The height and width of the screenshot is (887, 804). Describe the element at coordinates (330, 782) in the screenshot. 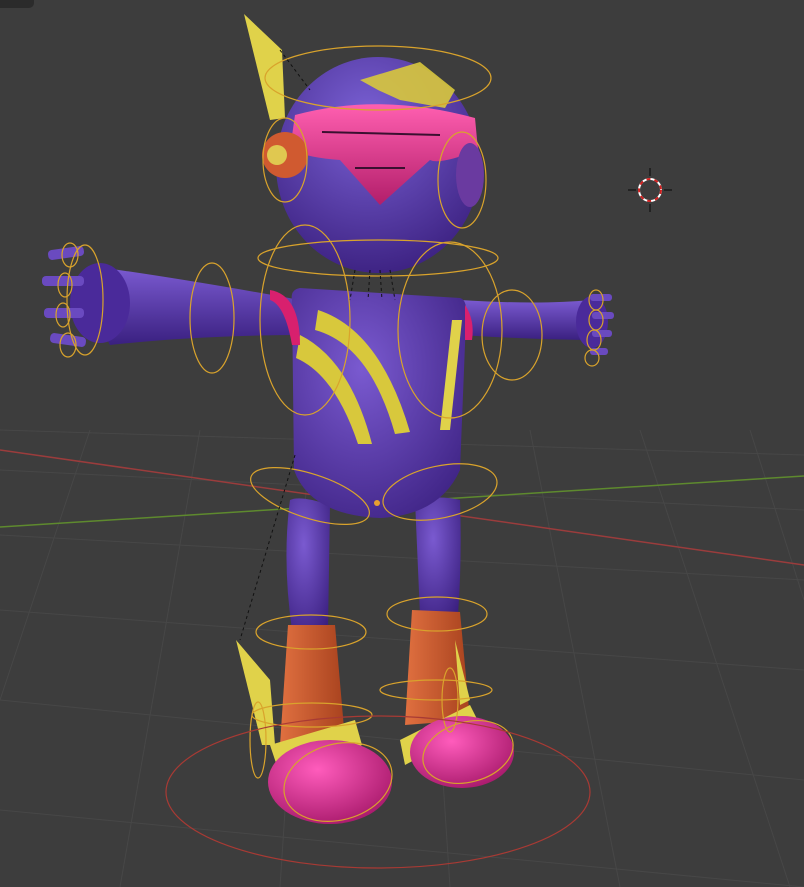

I see `left-shoe` at that location.